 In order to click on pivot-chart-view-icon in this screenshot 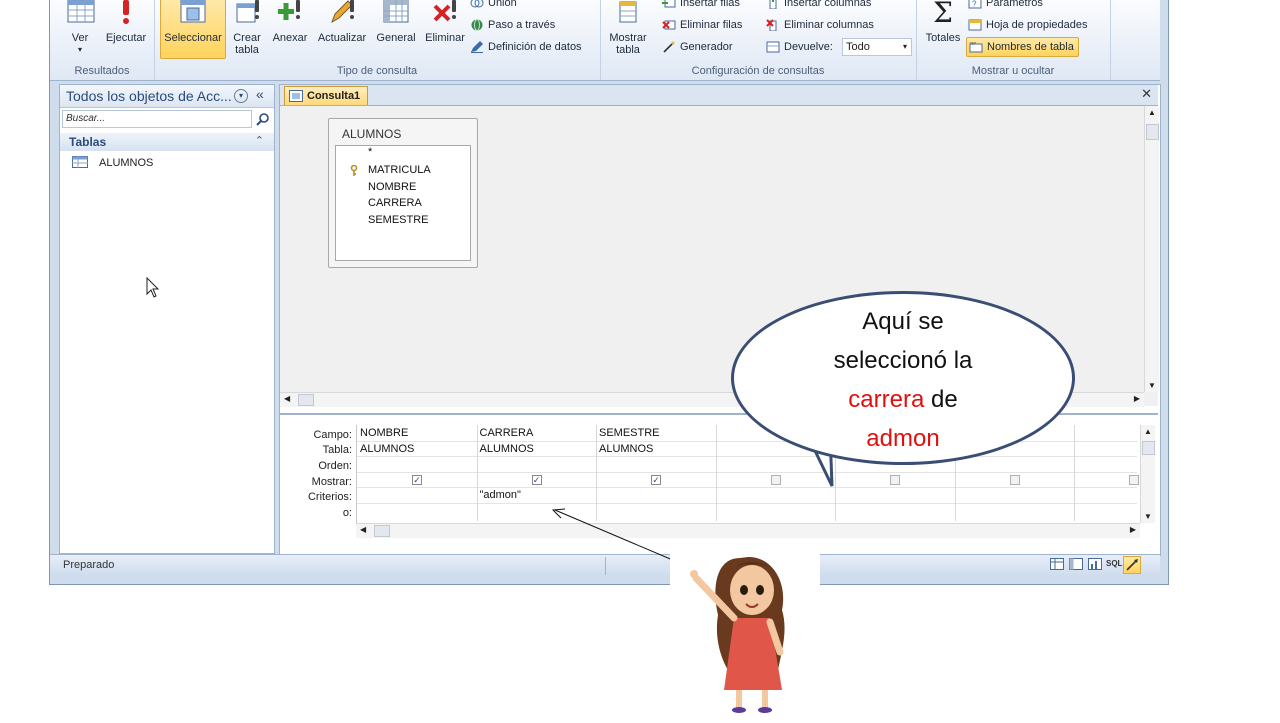, I will do `click(1096, 565)`.